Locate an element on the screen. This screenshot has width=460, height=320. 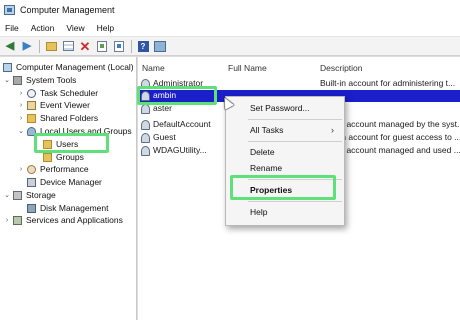
tree-item-task-scheduler: › Task Scheduler is located at coordinates (57, 93).